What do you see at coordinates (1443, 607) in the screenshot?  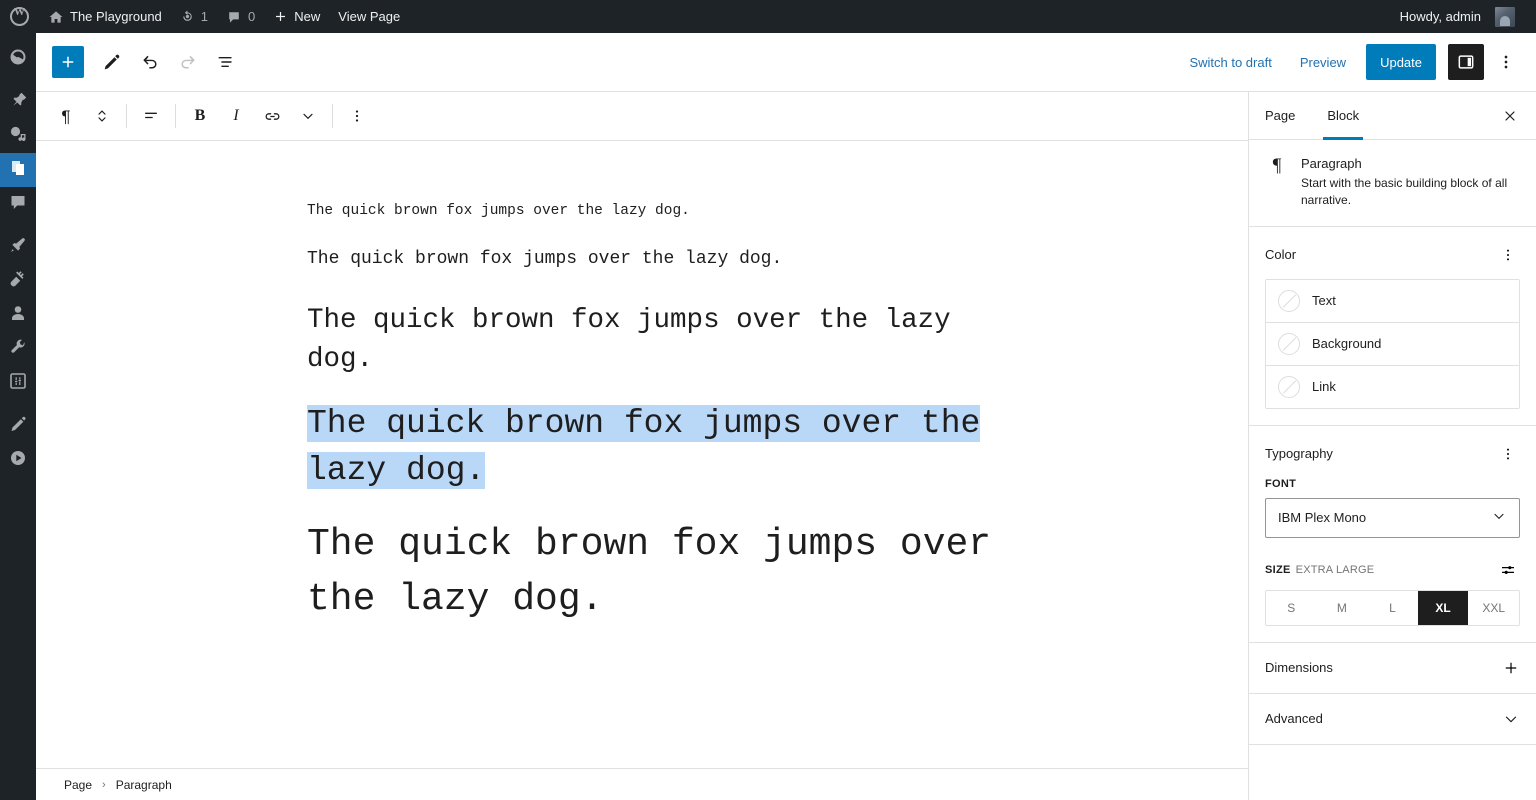 I see `font-size-xl: XL` at bounding box center [1443, 607].